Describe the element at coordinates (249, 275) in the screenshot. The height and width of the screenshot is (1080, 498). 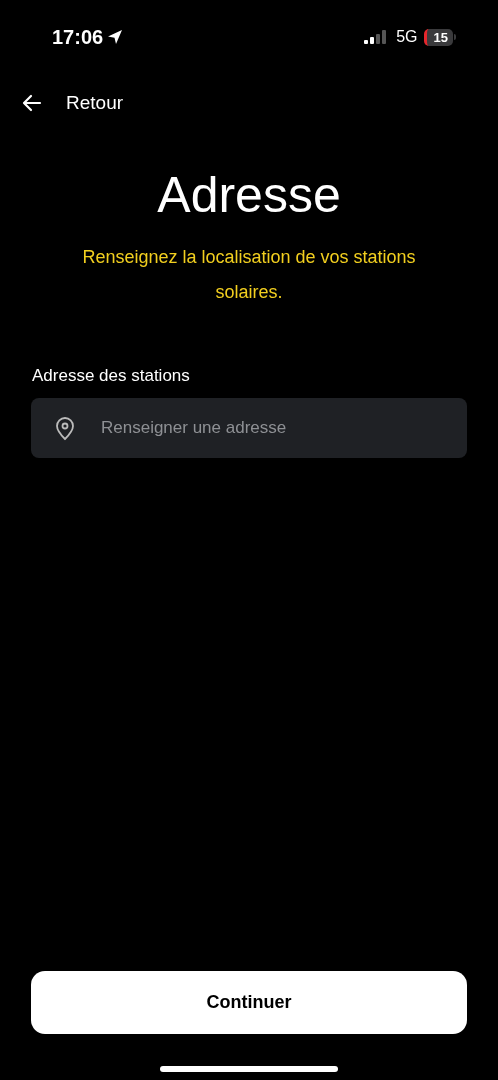
I see `subtitle: Renseignez la localisation de vos stations solaires.` at that location.